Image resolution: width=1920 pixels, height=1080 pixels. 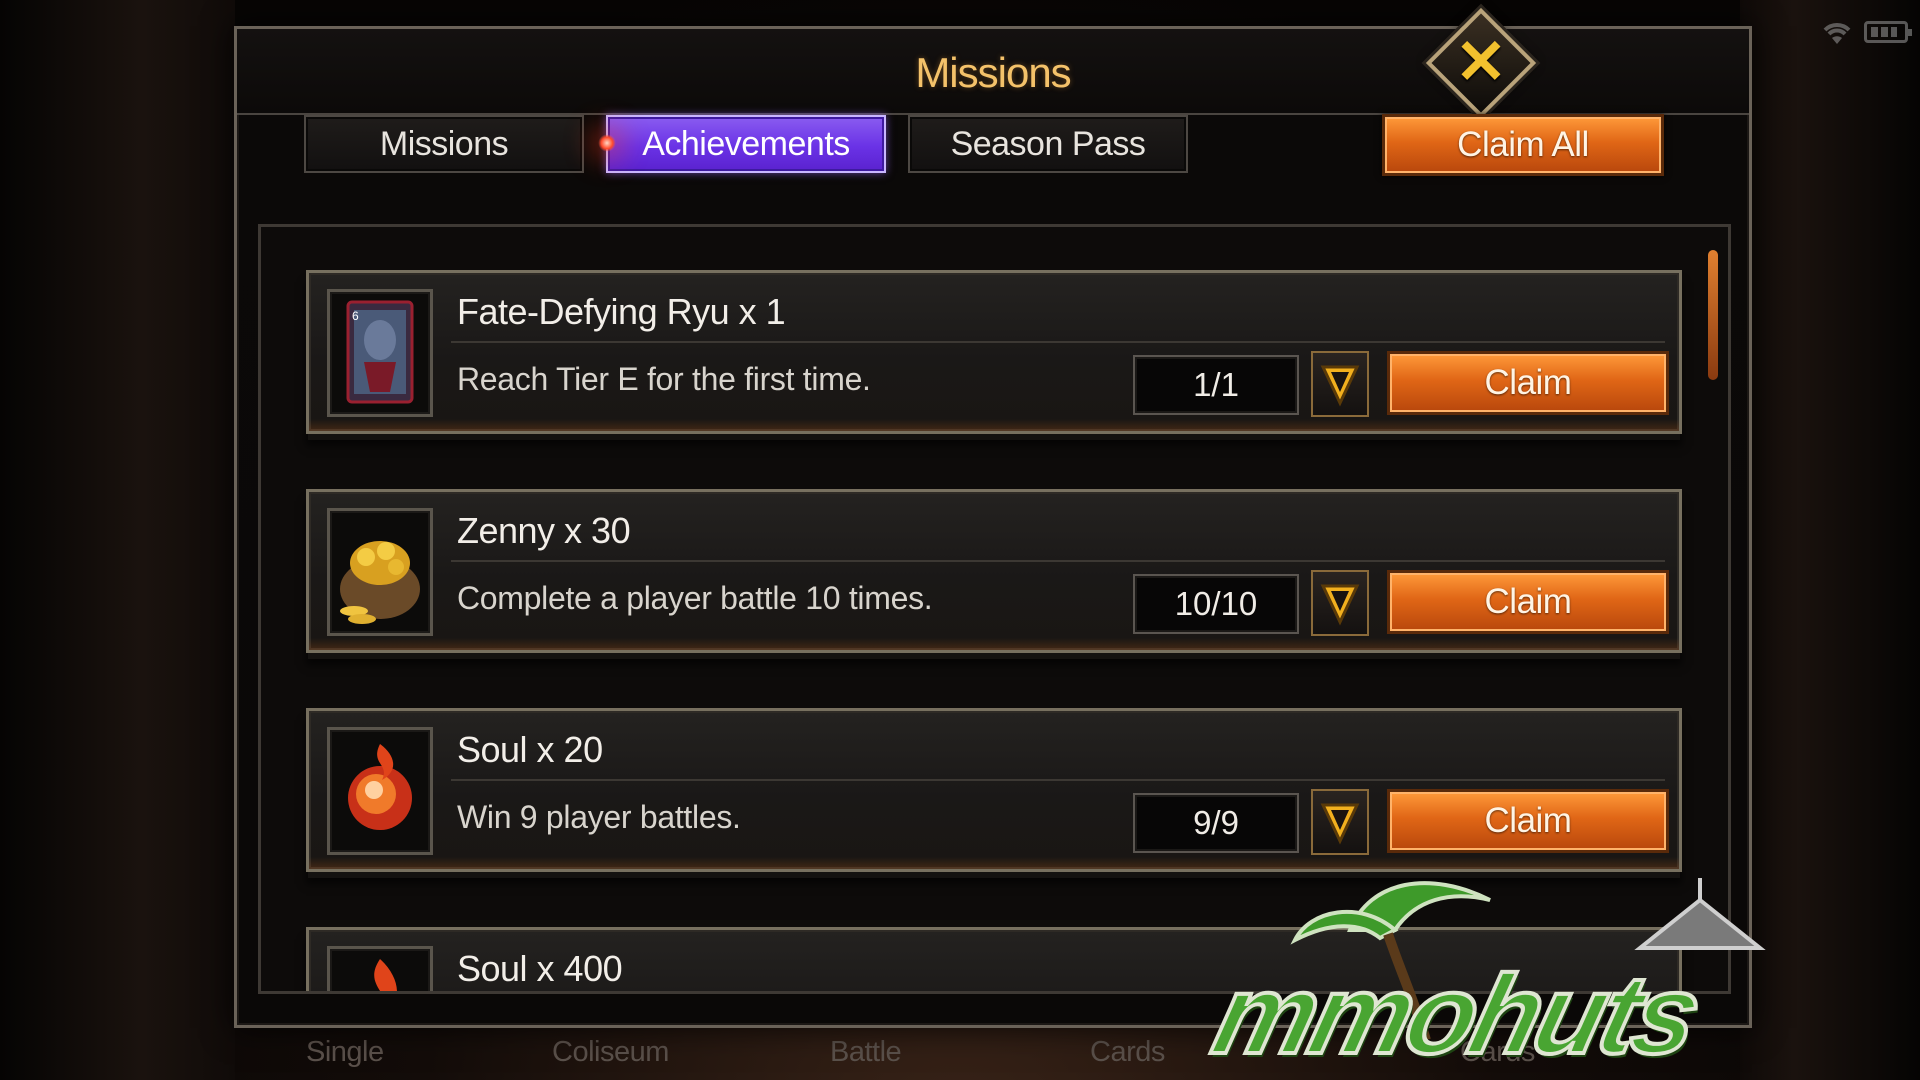 What do you see at coordinates (544, 530) in the screenshot?
I see `reward-title: Zenny x 30` at bounding box center [544, 530].